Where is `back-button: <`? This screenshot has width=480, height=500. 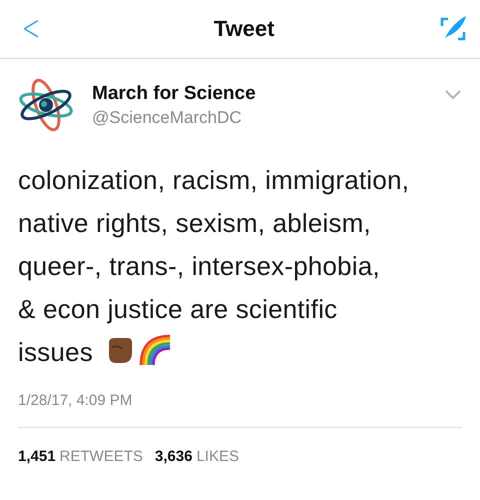 back-button: < is located at coordinates (31, 29).